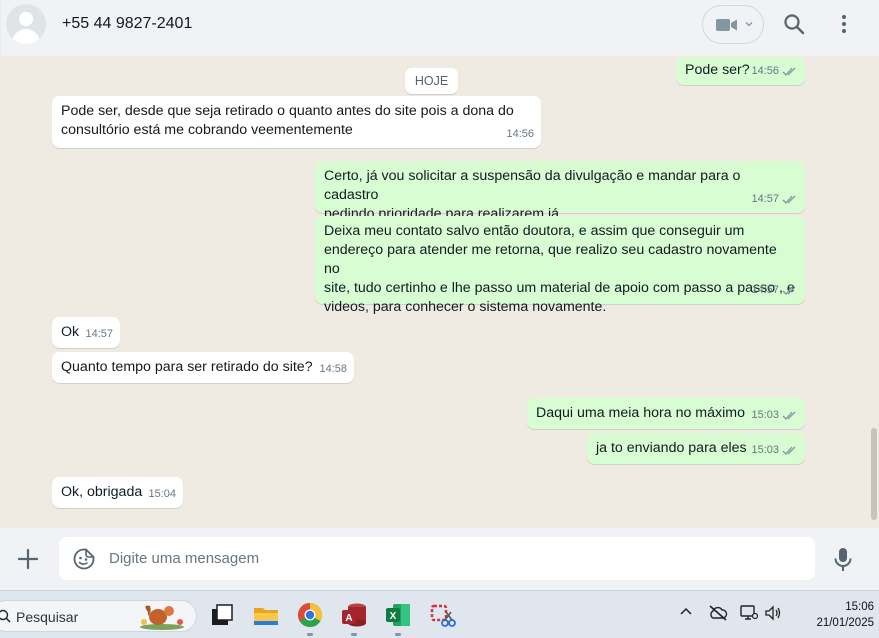 The height and width of the screenshot is (638, 879). I want to click on windows-taskbar: Pesquisar A X 15:06 21/01/2025, so click(439, 614).